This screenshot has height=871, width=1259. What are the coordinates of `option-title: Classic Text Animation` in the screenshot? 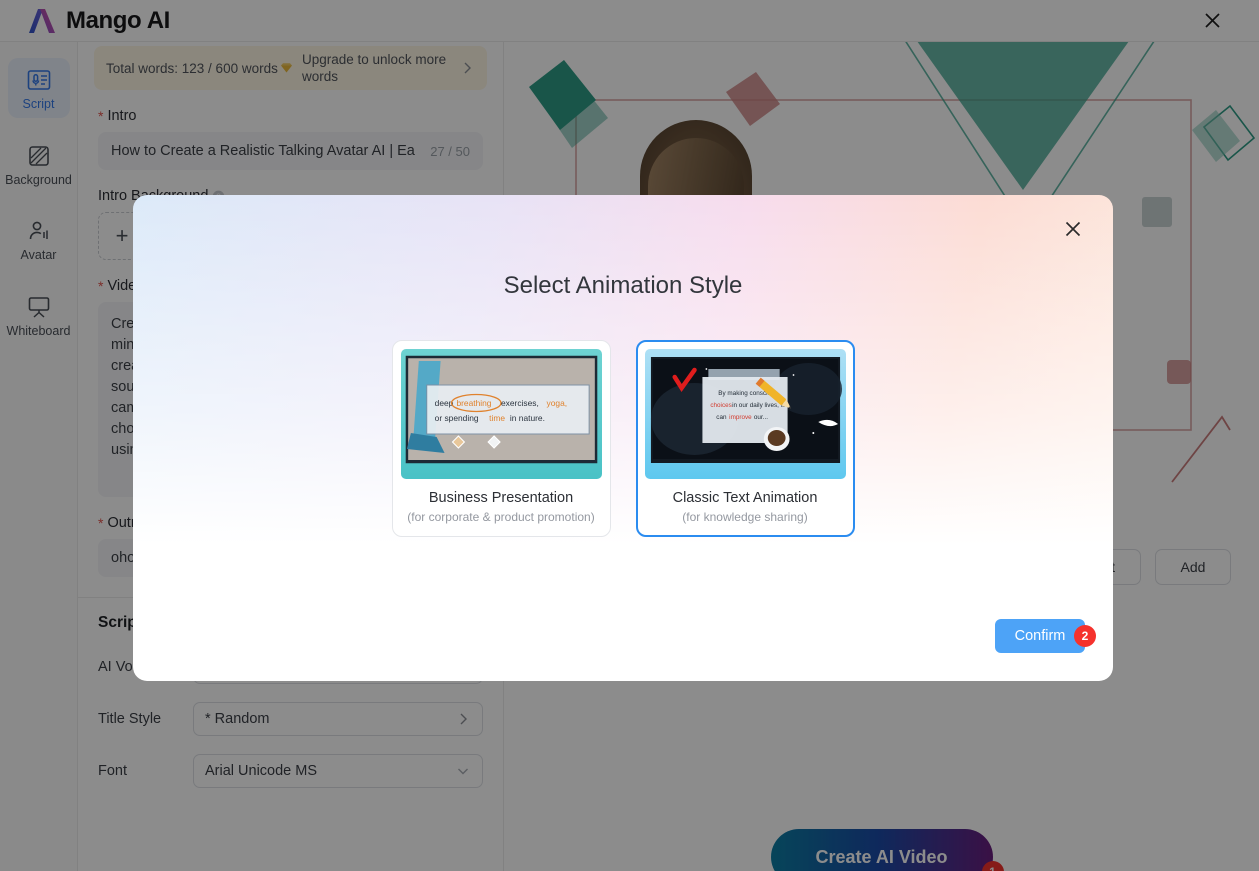 It's located at (745, 498).